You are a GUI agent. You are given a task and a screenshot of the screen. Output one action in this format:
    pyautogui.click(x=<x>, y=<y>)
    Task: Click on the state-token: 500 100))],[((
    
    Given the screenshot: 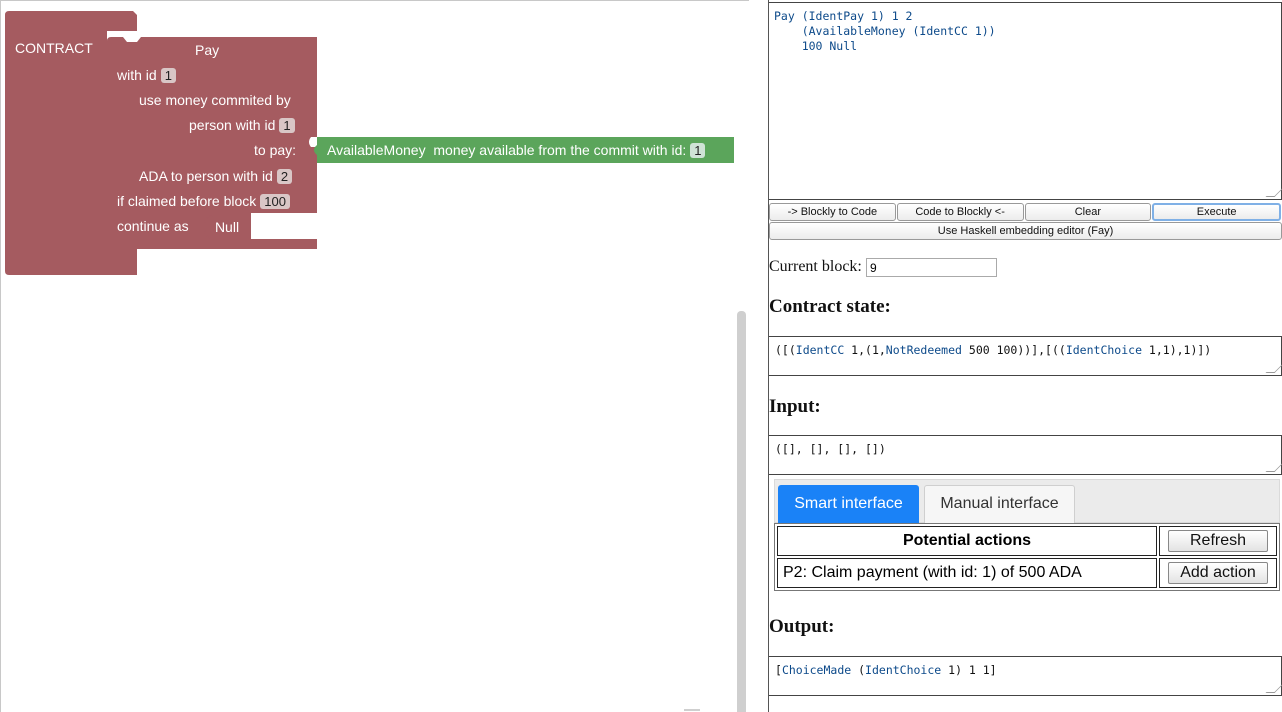 What is the action you would take?
    pyautogui.click(x=1013, y=350)
    